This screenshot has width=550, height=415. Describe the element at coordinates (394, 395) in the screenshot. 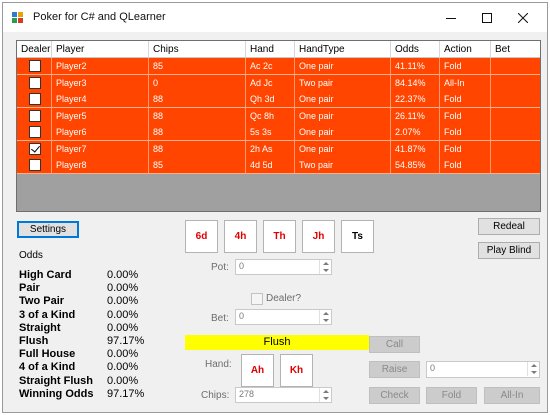

I see `check-button: Check` at that location.